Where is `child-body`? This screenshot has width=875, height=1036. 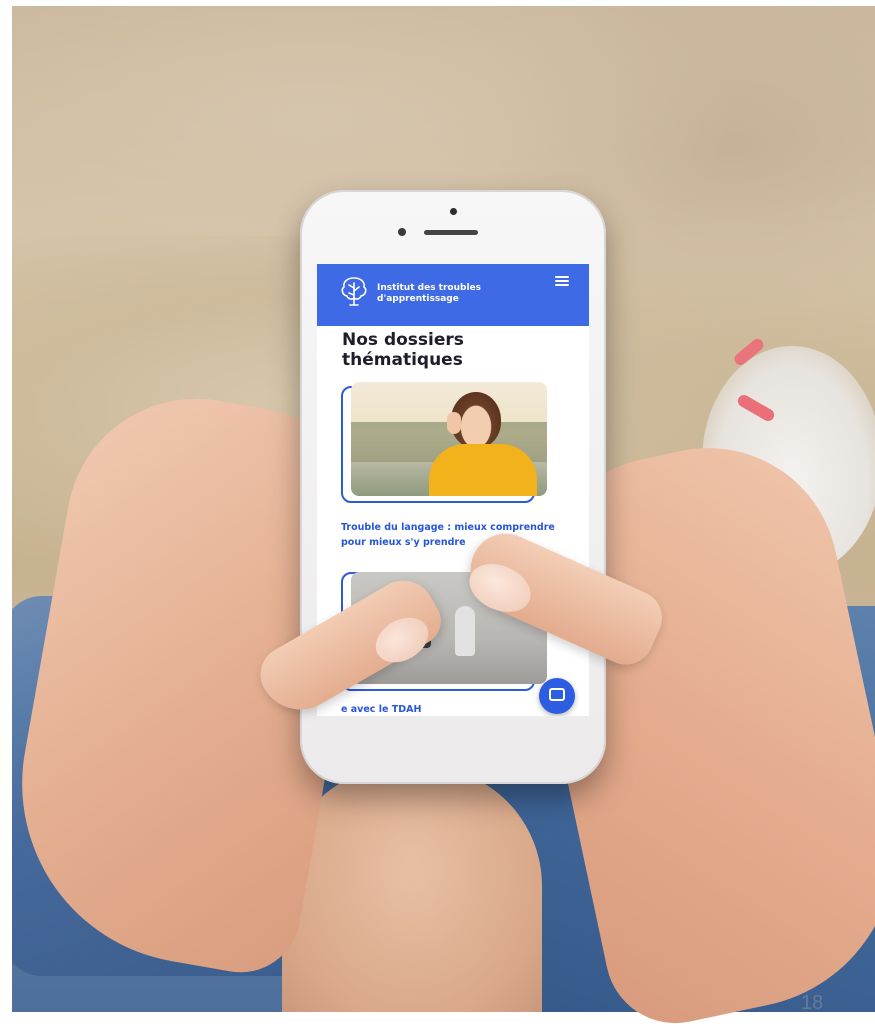 child-body is located at coordinates (483, 470).